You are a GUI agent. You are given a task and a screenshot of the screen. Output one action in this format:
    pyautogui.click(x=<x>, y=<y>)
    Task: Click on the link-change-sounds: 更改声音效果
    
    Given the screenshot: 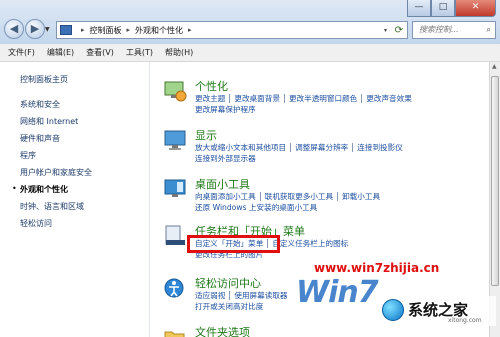 What is the action you would take?
    pyautogui.click(x=388, y=98)
    